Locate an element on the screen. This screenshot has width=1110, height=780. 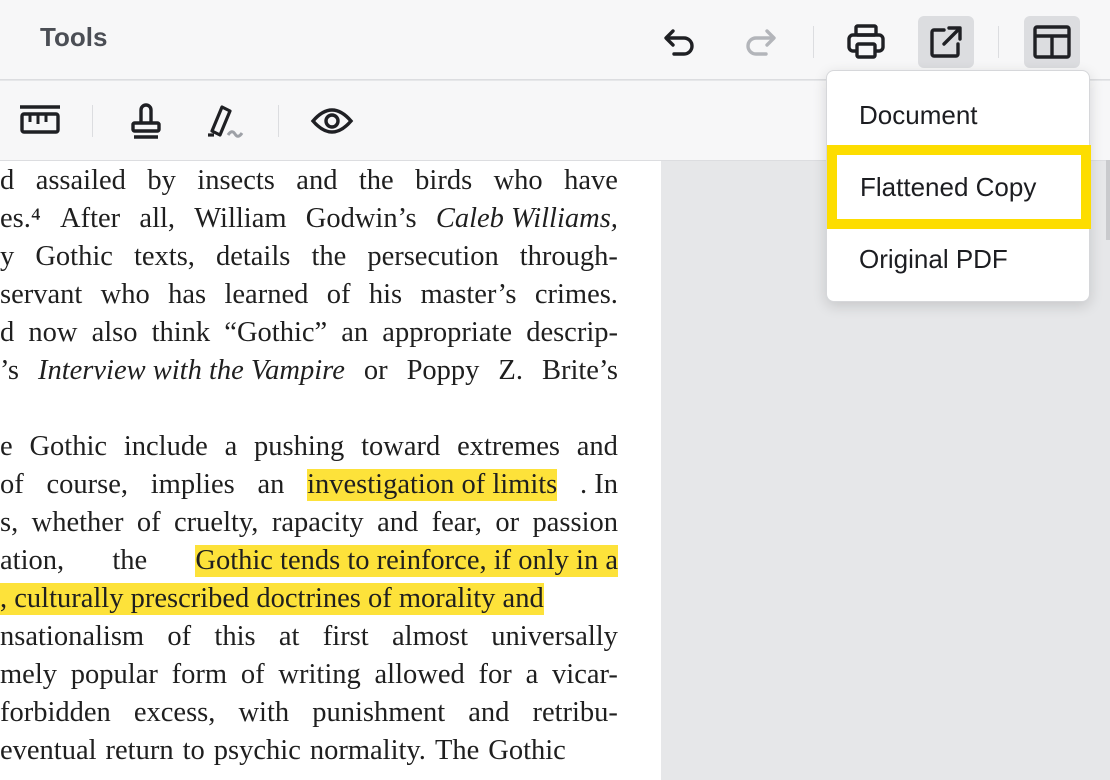
document-word: texts, is located at coordinates (164, 256).